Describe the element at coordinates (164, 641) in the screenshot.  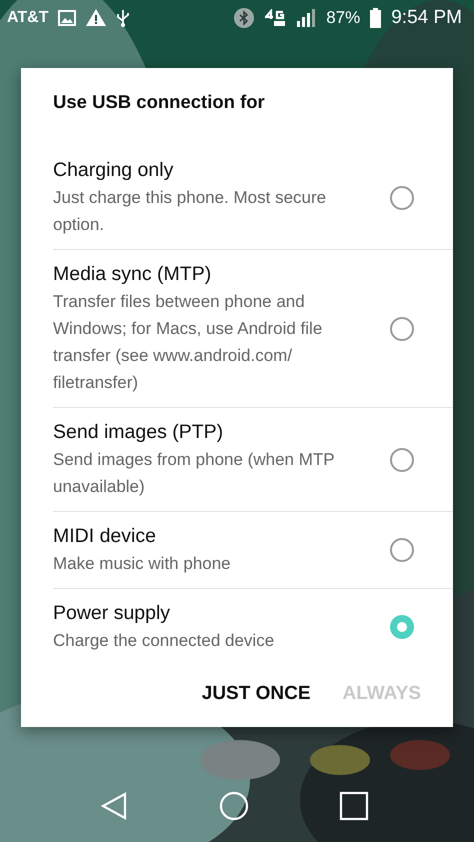
I see `option-description: Charge the connected device` at that location.